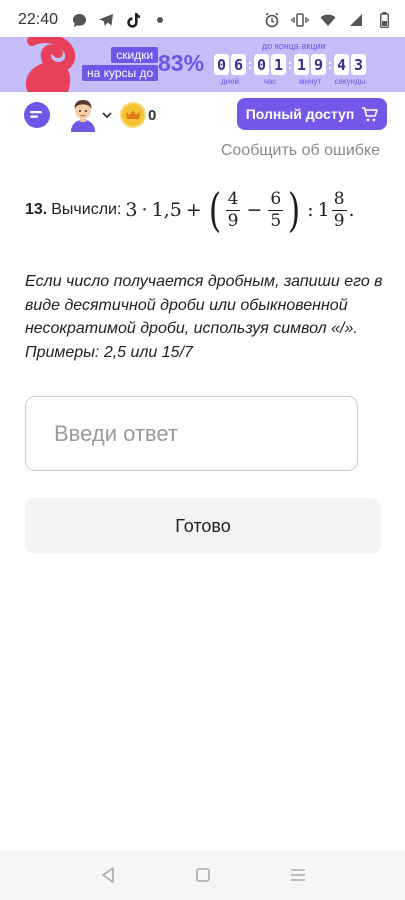 This screenshot has width=405, height=900. Describe the element at coordinates (350, 81) in the screenshot. I see `timer-label: секунды` at that location.